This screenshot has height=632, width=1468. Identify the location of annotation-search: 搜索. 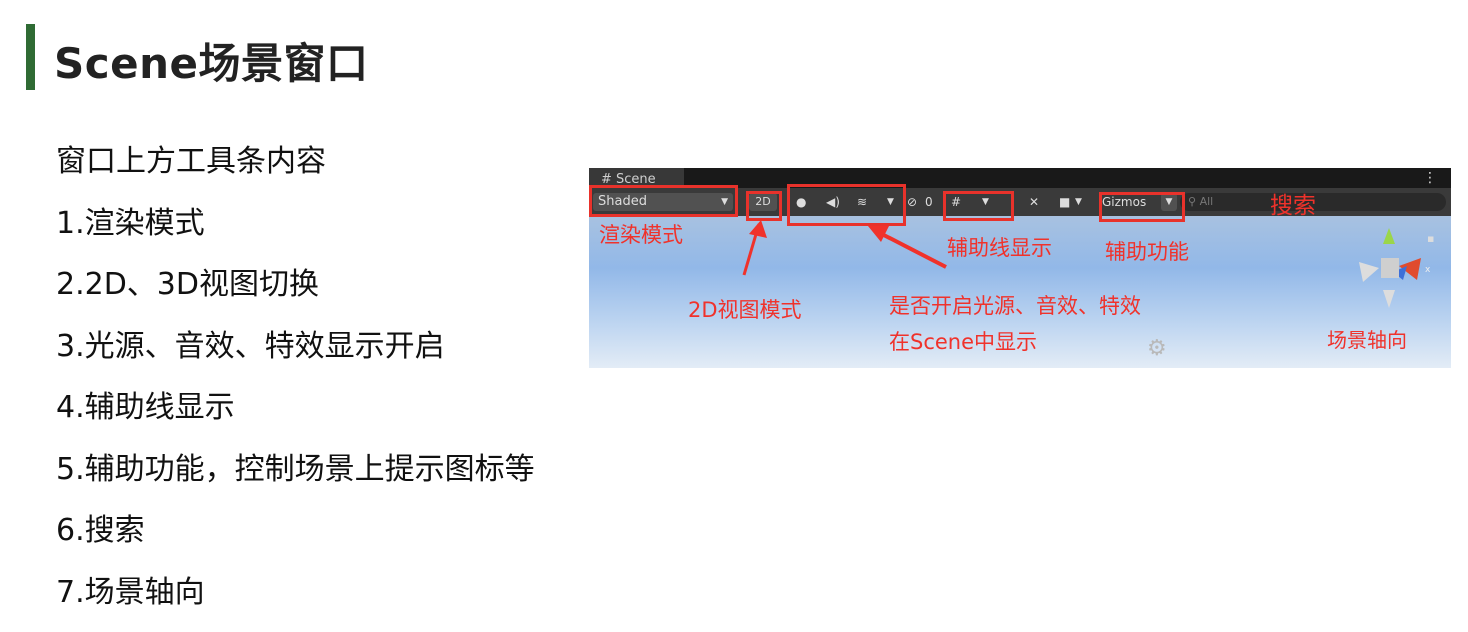
(1293, 206).